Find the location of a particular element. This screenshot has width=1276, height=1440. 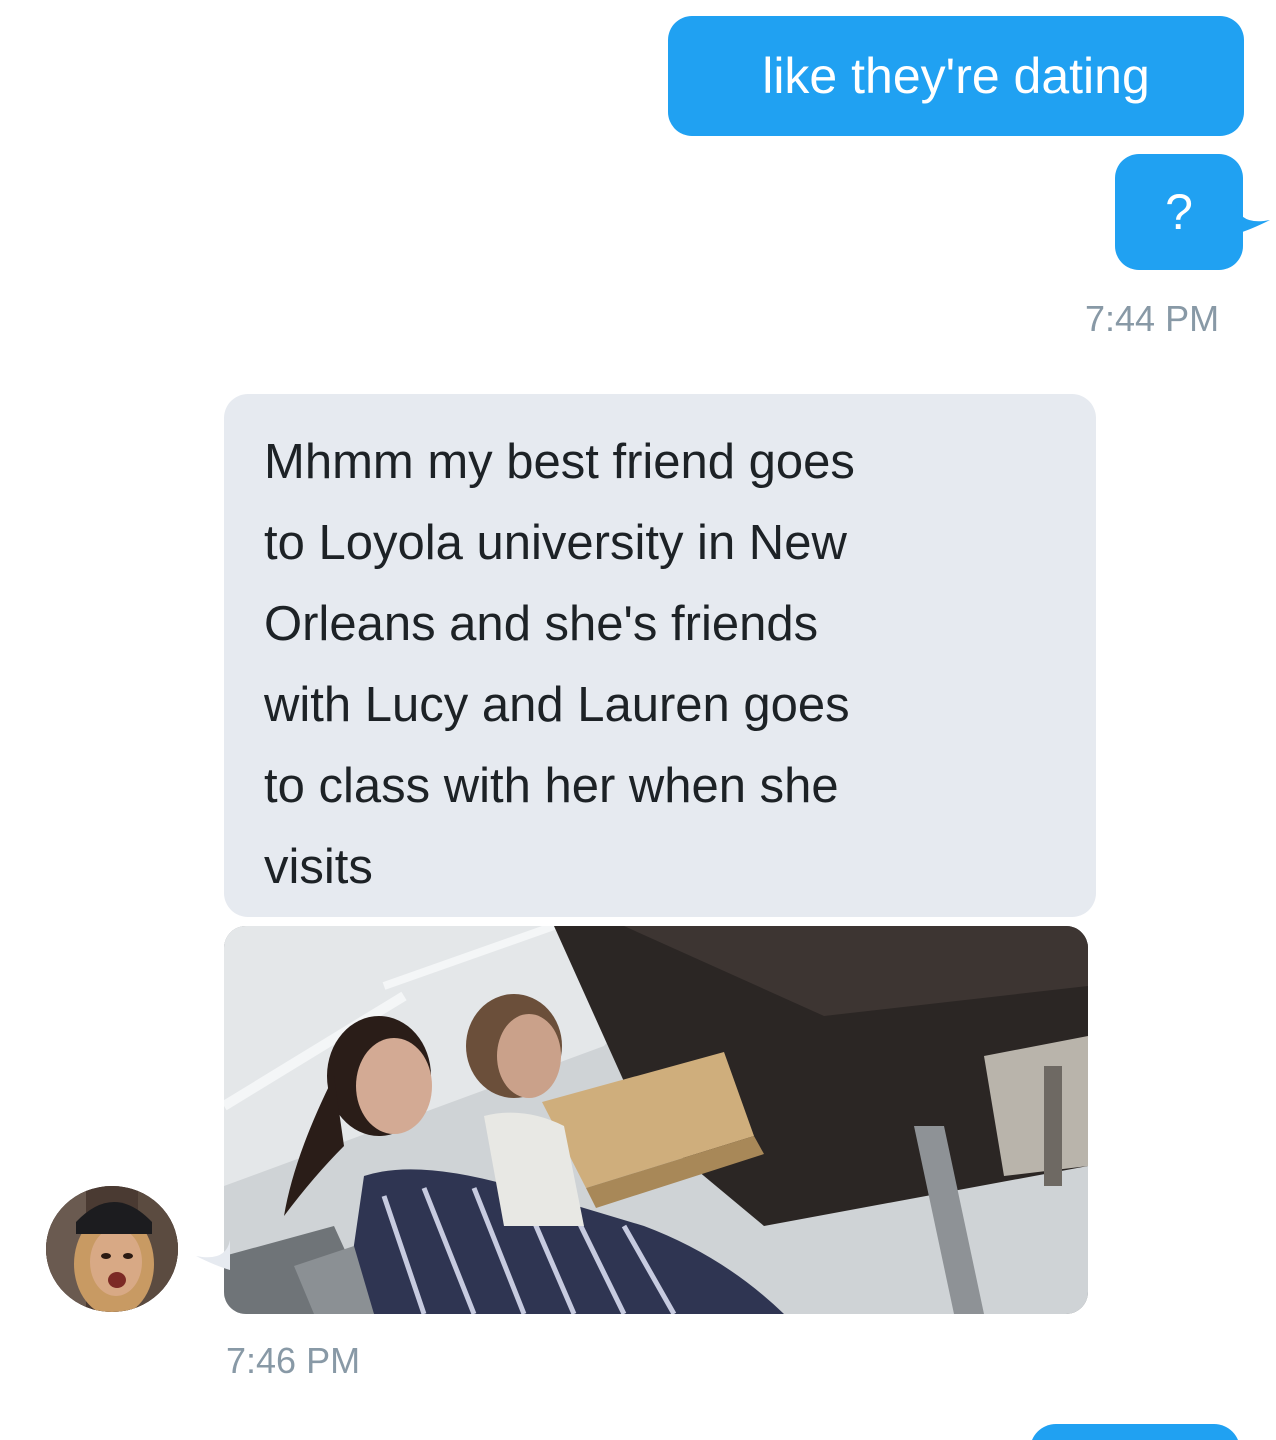

received-message-line: visits is located at coordinates (318, 867).